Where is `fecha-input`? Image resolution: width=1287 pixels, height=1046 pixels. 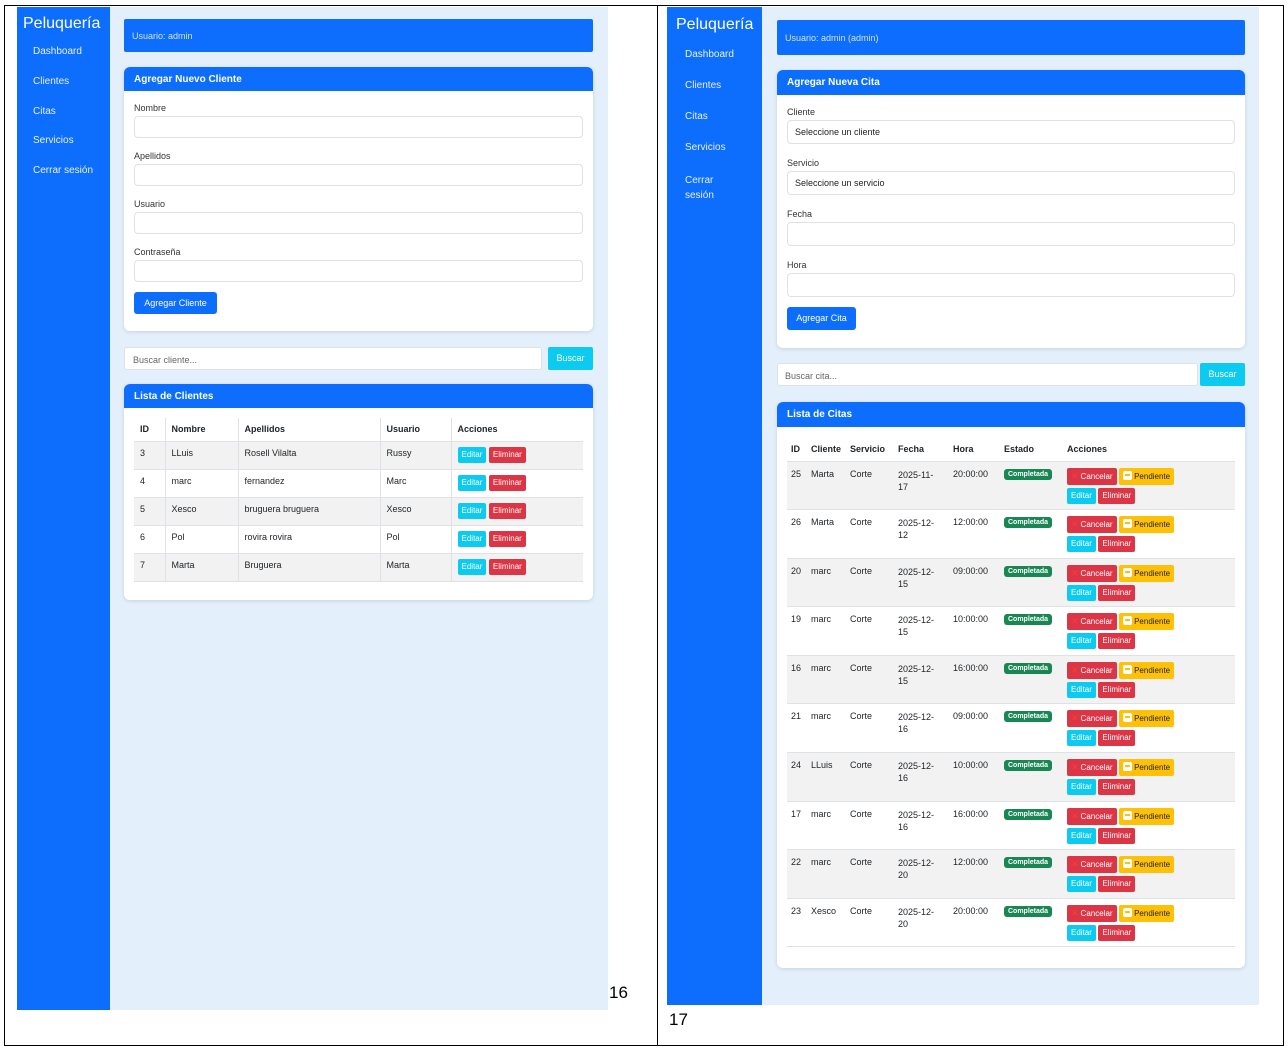
fecha-input is located at coordinates (1011, 234).